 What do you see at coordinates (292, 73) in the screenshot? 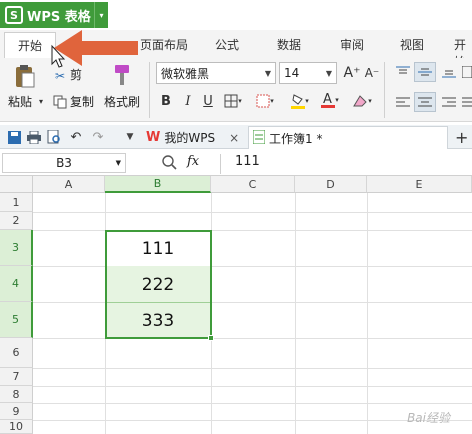
I see `font-size-value: 14` at bounding box center [292, 73].